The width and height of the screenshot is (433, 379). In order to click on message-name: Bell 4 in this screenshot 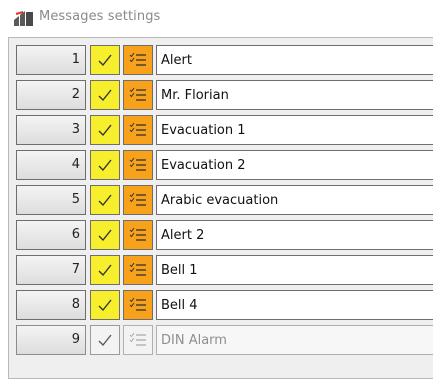, I will do `click(179, 305)`.